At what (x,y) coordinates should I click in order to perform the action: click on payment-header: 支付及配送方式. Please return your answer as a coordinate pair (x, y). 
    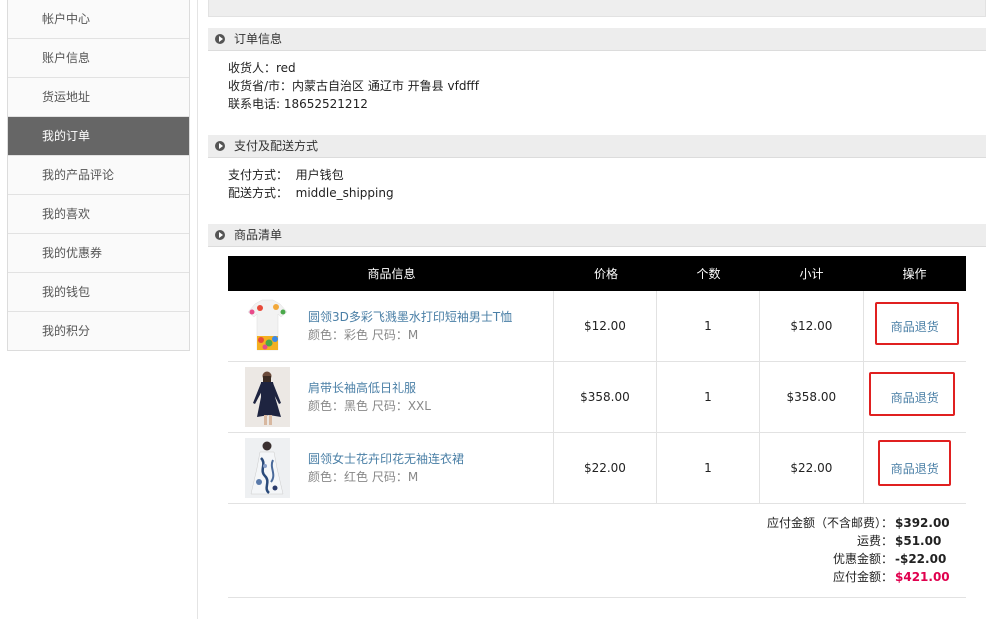
    Looking at the image, I should click on (597, 146).